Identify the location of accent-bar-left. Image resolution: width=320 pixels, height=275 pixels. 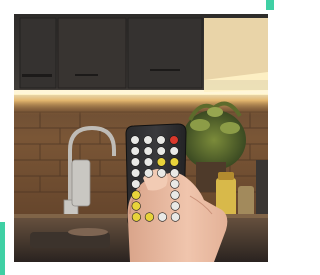
(2, 248).